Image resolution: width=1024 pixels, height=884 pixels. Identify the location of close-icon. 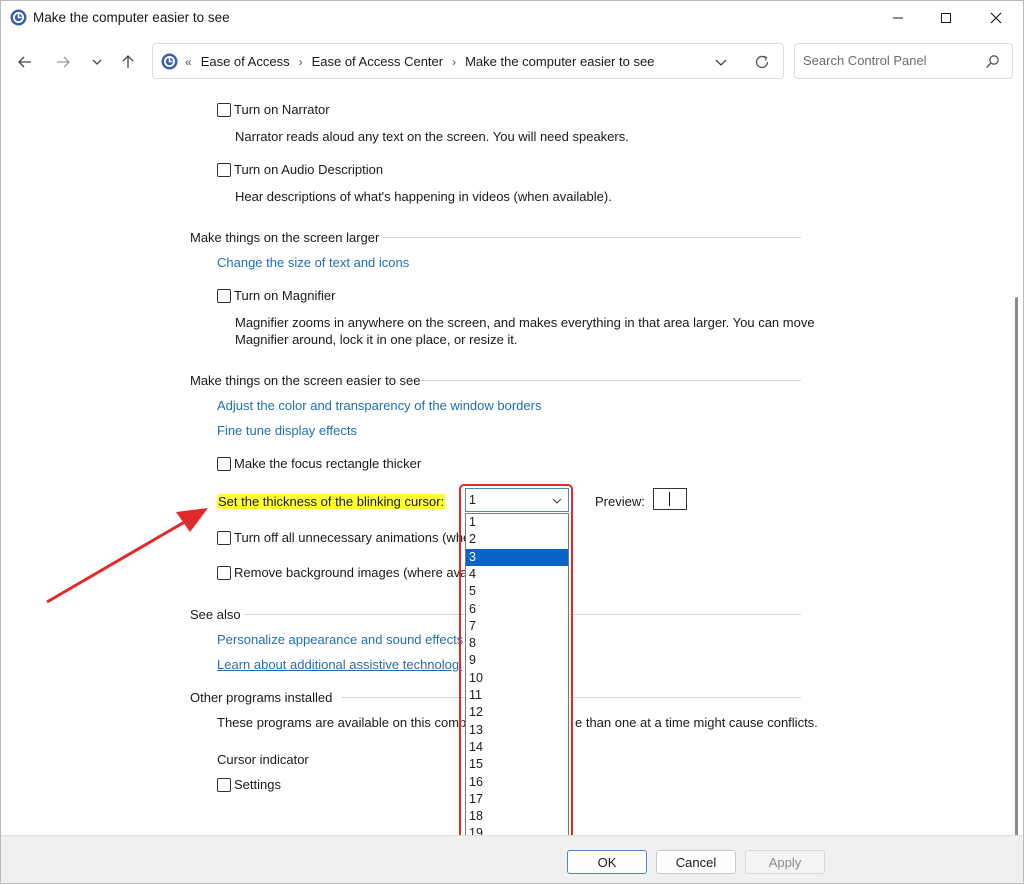
(996, 18).